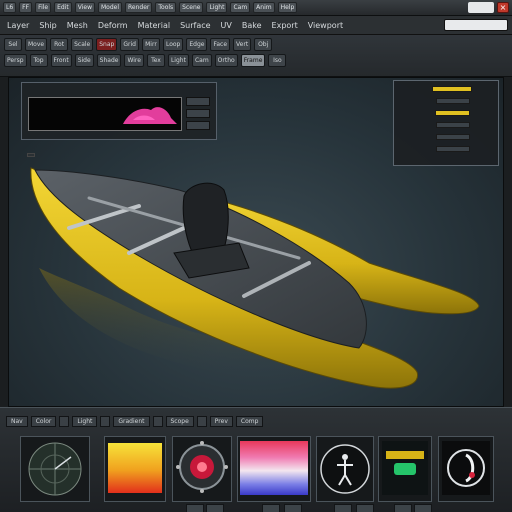 The width and height of the screenshot is (512, 512). What do you see at coordinates (226, 60) in the screenshot?
I see `toolbar-button-r2-10: Ortho` at bounding box center [226, 60].